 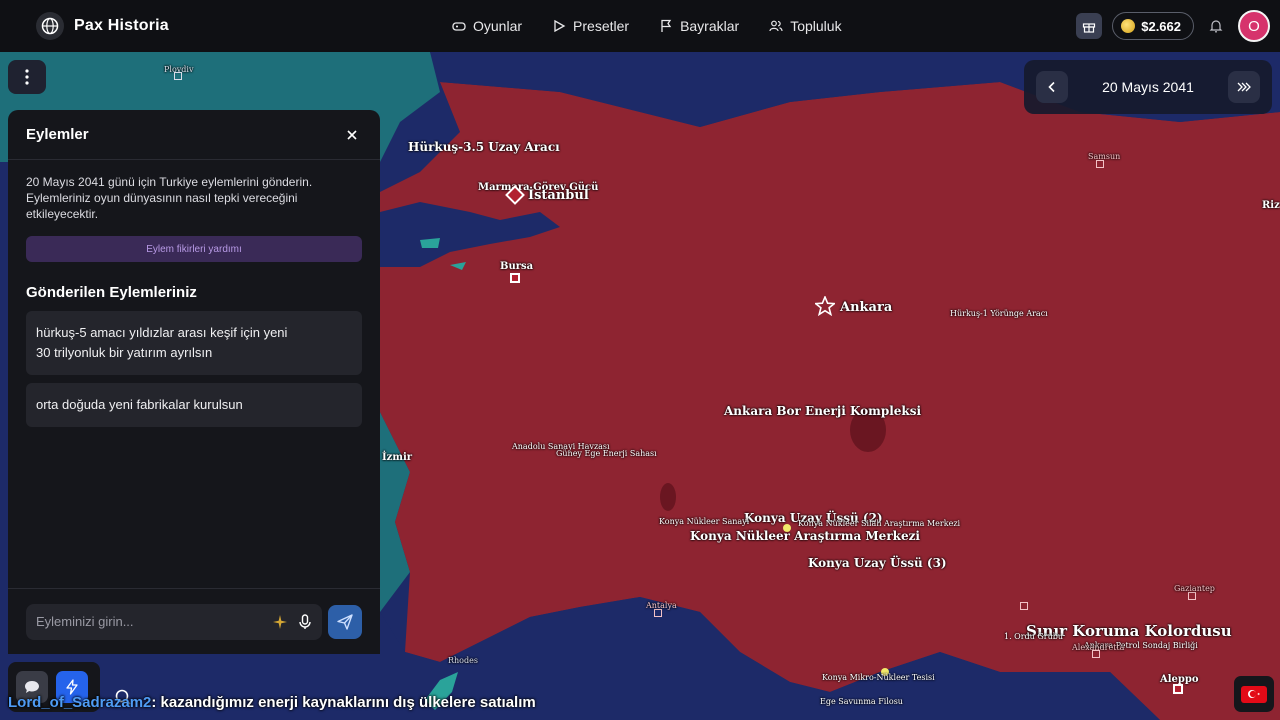 What do you see at coordinates (463, 660) in the screenshot?
I see `map-label-rhodes: Rhodes` at bounding box center [463, 660].